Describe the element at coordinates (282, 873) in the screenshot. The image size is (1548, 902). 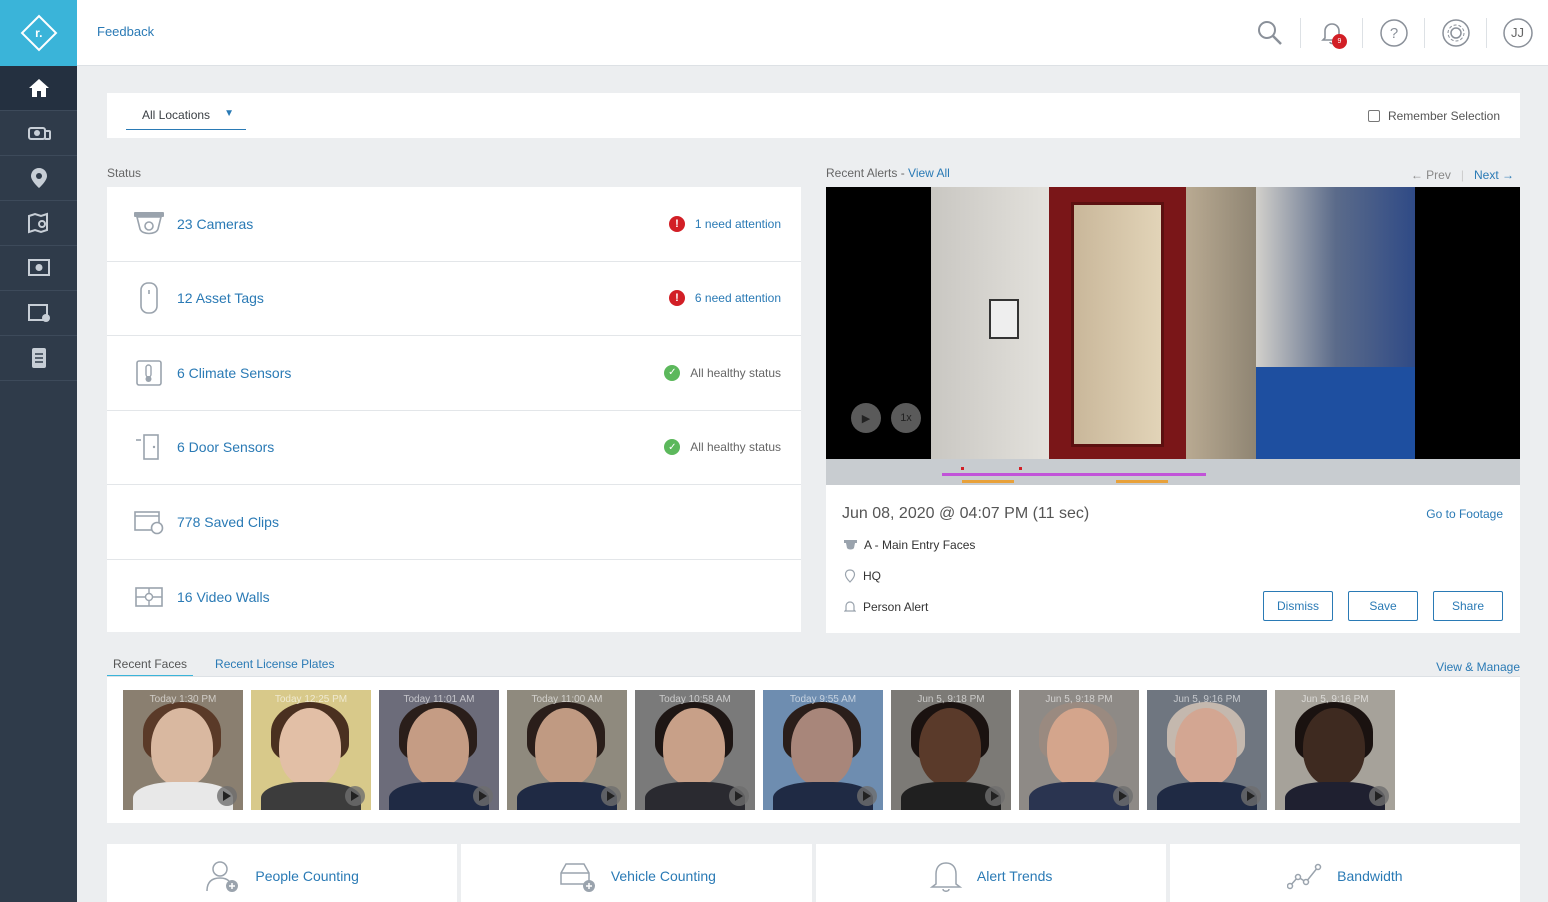
I see `people-counting-tile: People Counting` at that location.